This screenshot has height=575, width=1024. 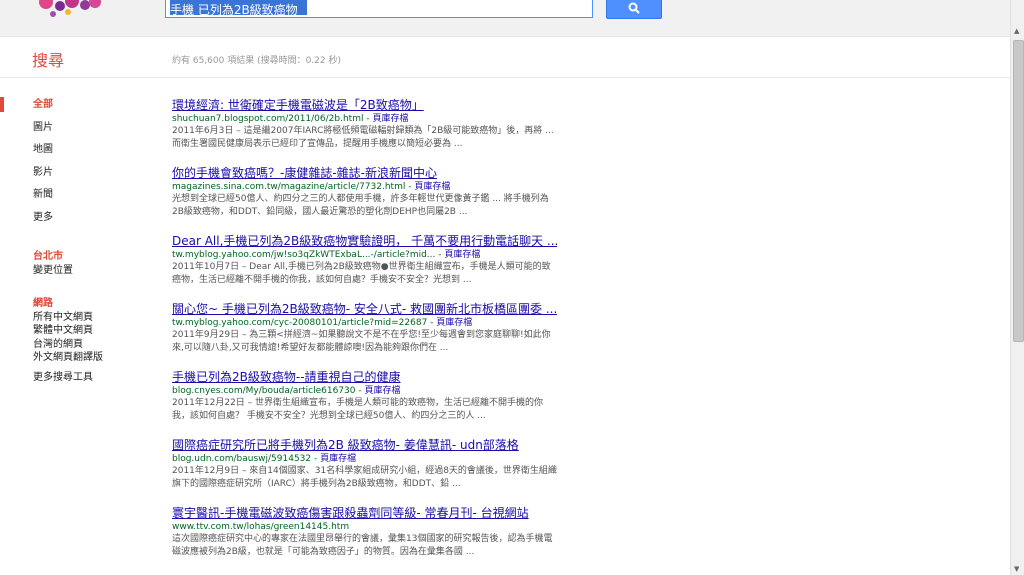 What do you see at coordinates (256, 61) in the screenshot?
I see `result-stats: 約有 65,600 項結果 (搜尋時間：0.22 秒)` at bounding box center [256, 61].